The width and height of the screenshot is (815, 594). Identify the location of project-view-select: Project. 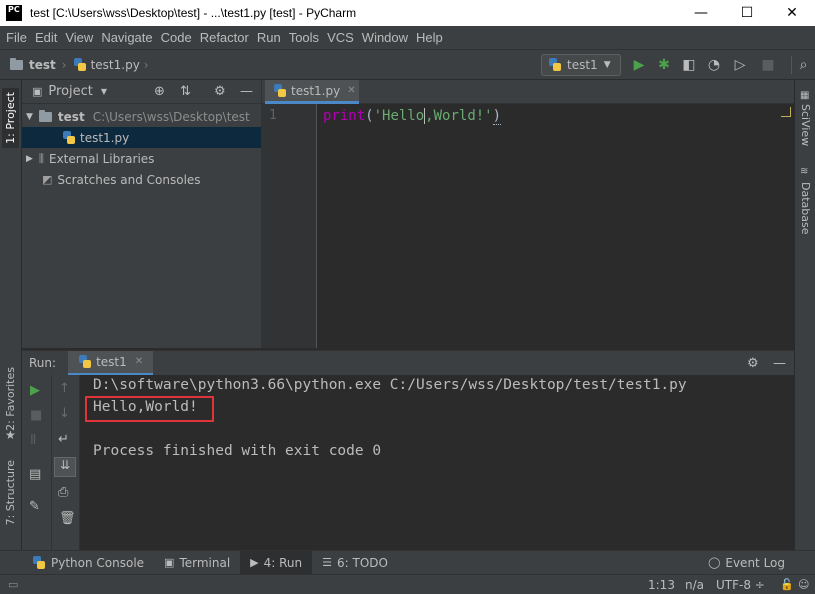
(70, 91).